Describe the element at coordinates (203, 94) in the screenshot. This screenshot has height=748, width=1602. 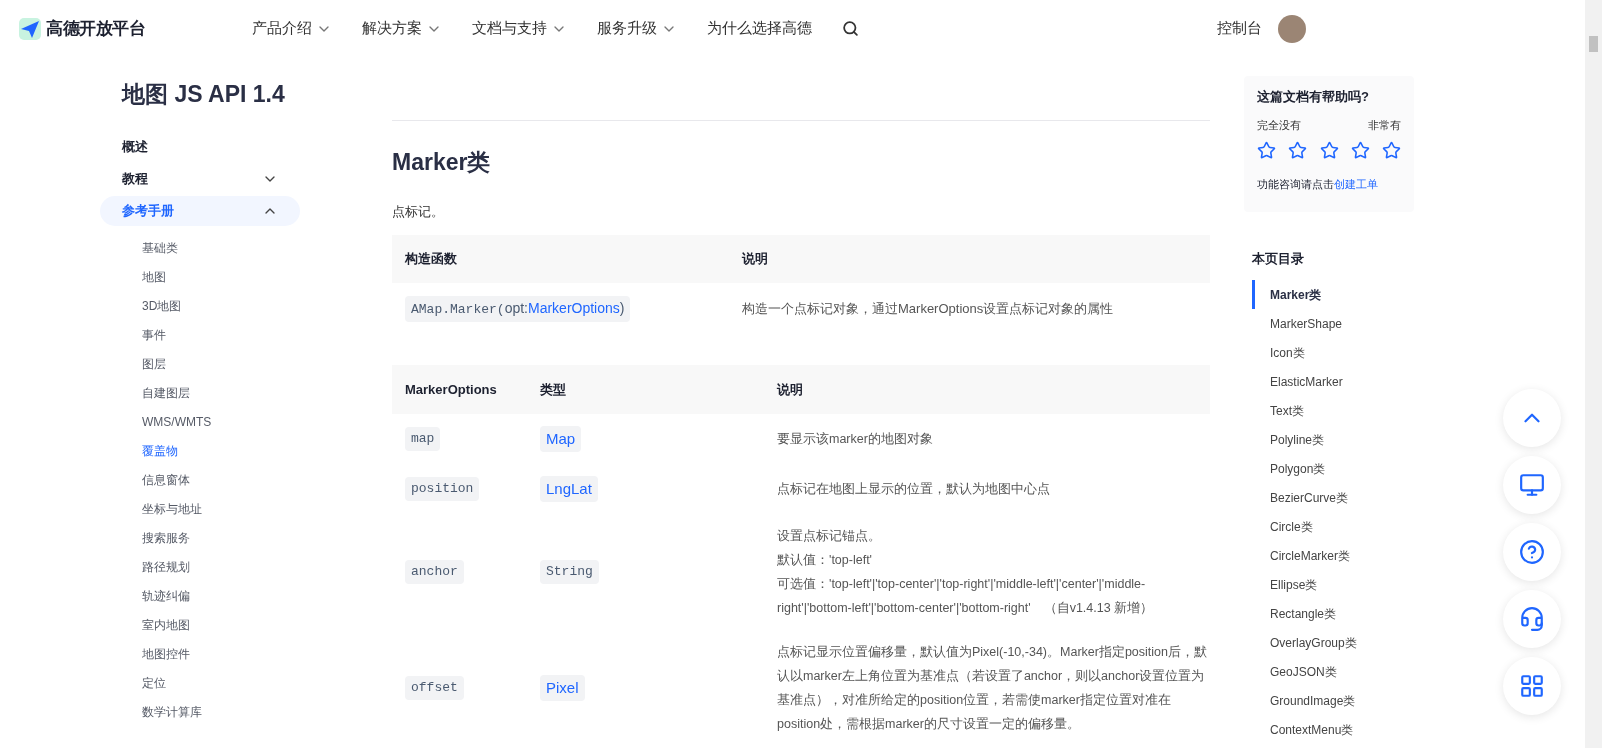
I see `doc-title: 地图 JS API 1.4` at that location.